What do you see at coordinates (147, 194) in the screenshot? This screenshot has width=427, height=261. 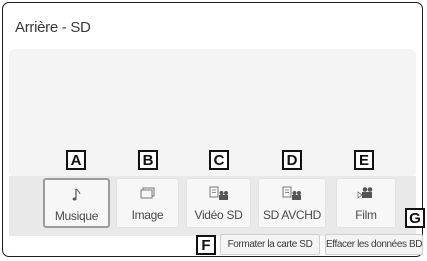 I see `image-icon` at bounding box center [147, 194].